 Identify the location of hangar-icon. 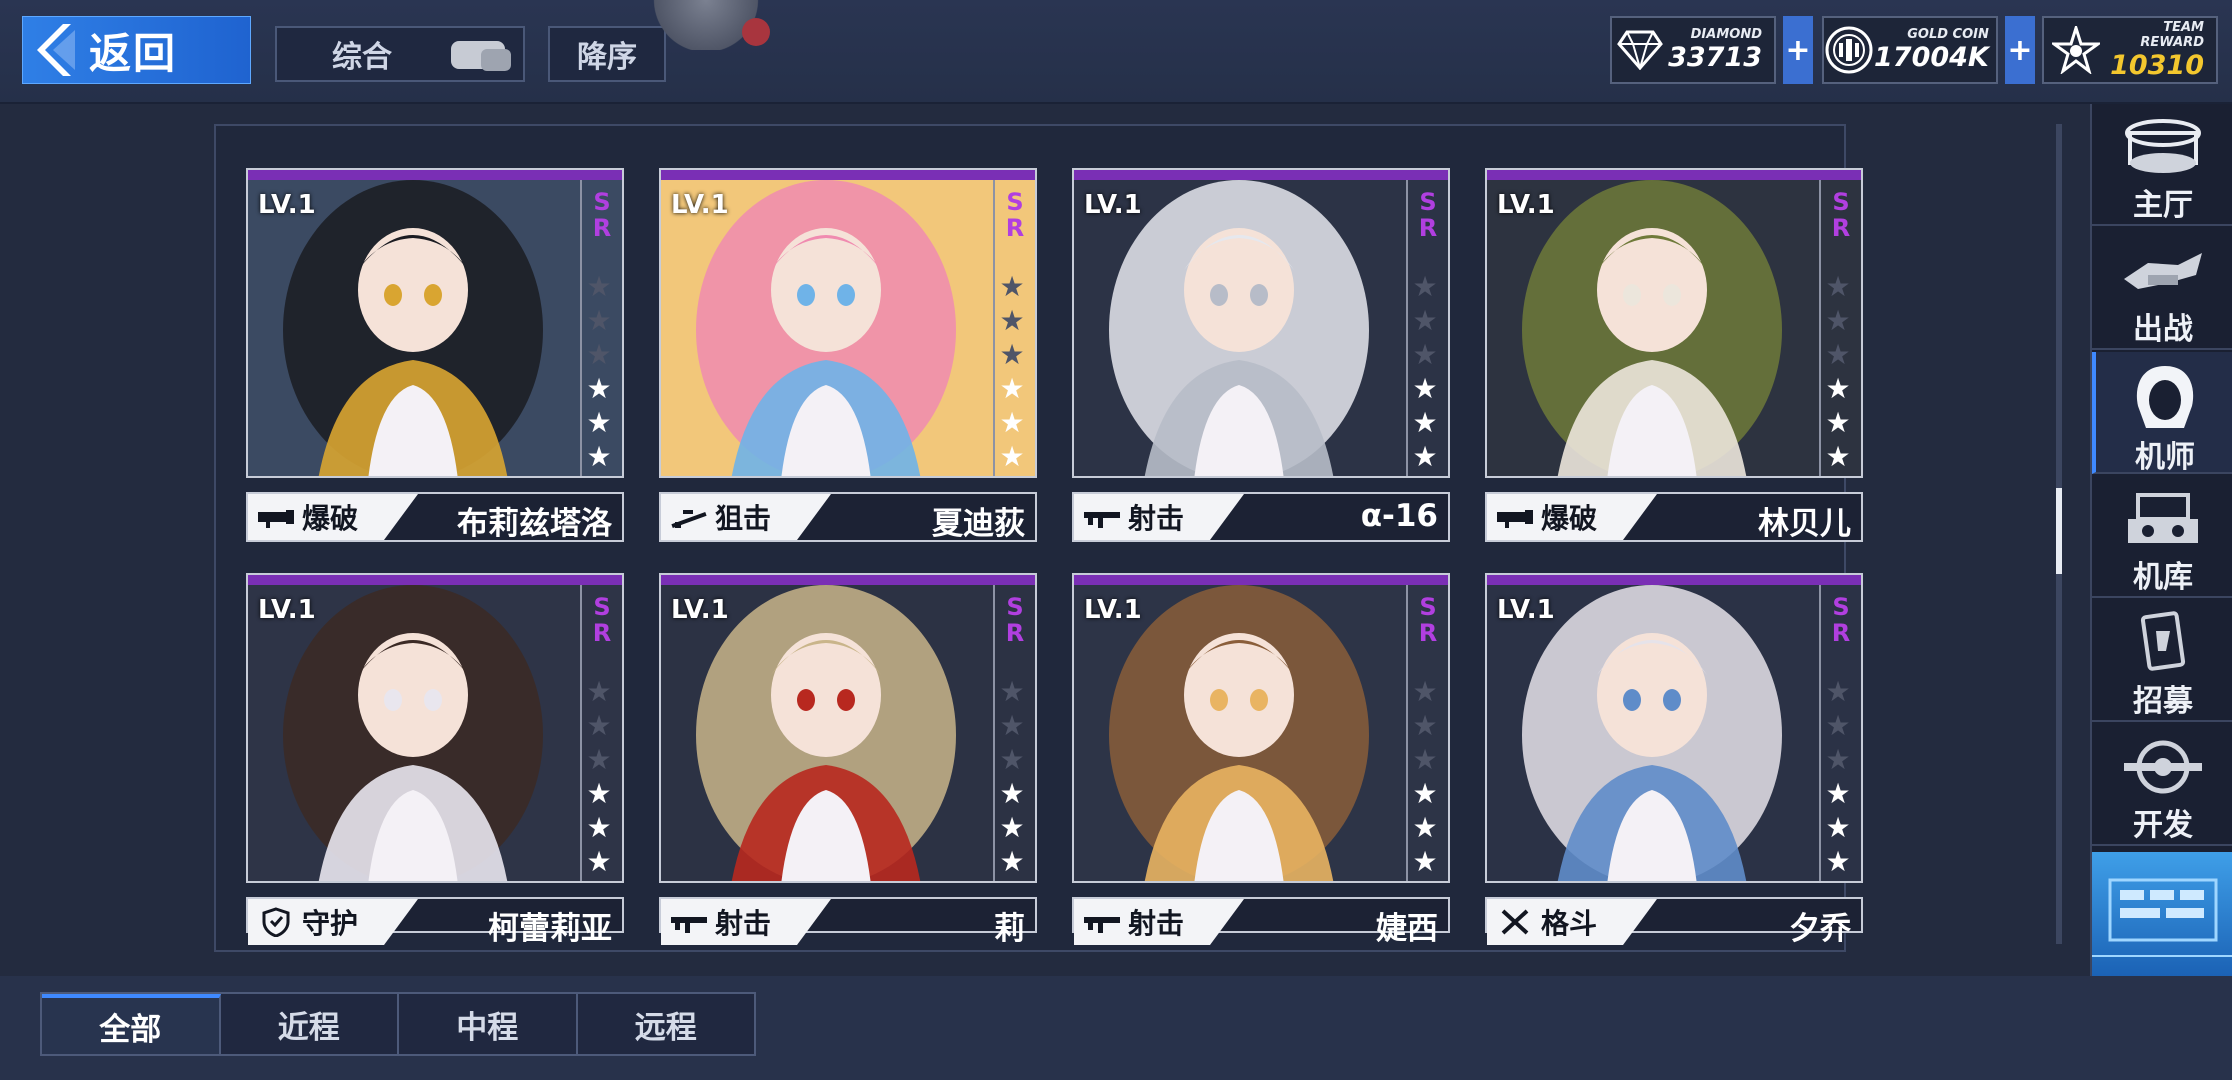
(2163, 519).